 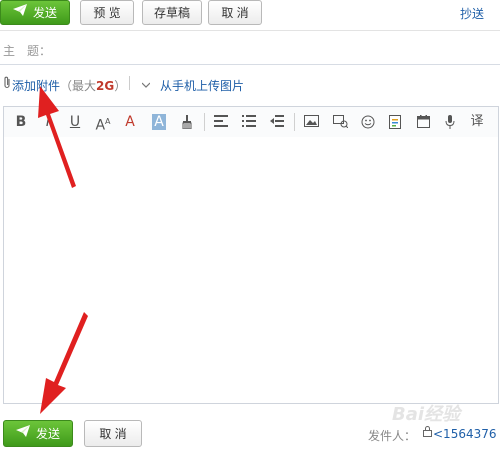 What do you see at coordinates (202, 85) in the screenshot?
I see `mobile-upload-link: 从手机上传图片` at bounding box center [202, 85].